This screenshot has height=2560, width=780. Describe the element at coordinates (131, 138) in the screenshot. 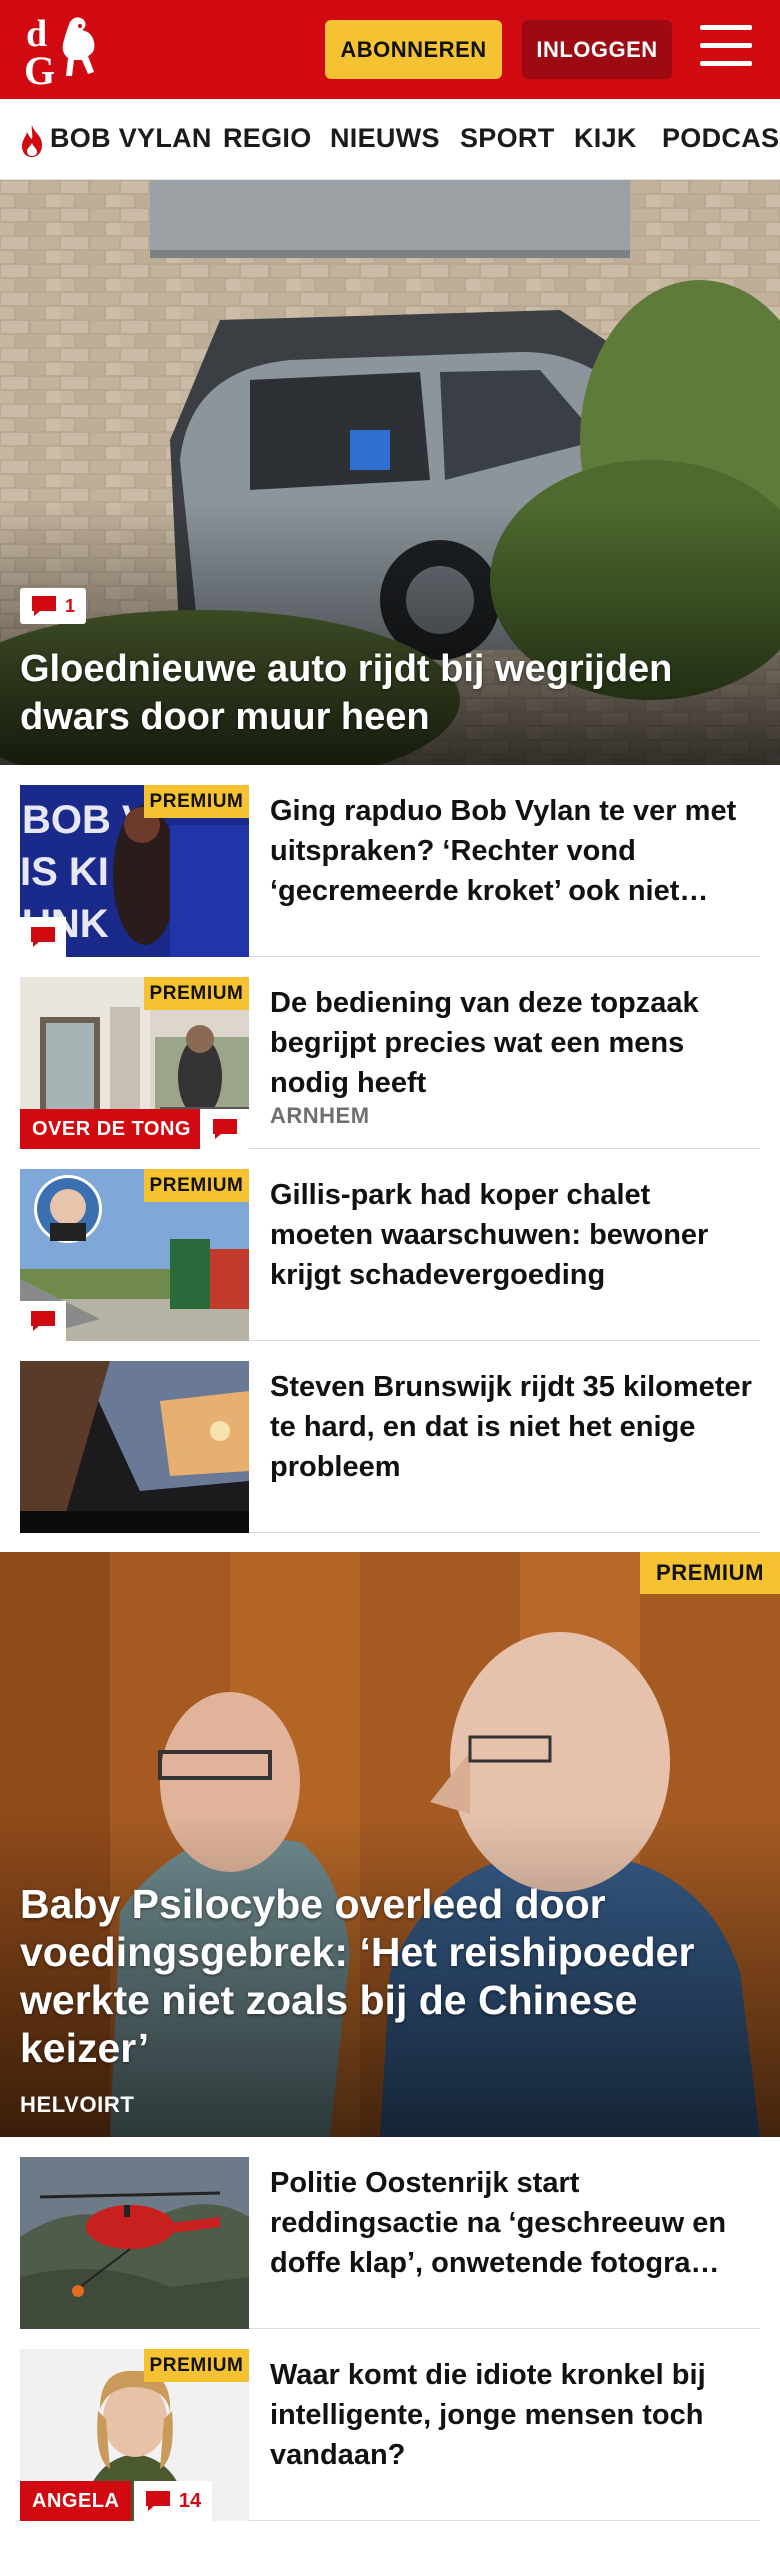

I see `nav-item-bob-vylan: BOB VYLAN` at that location.